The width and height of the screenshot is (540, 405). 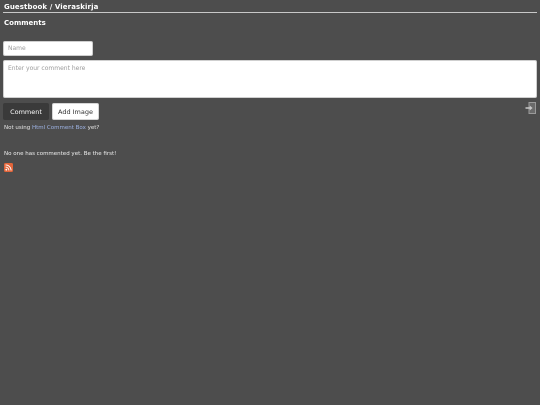 What do you see at coordinates (51, 7) in the screenshot?
I see `page-title: Guestbook / Vieraskirja` at bounding box center [51, 7].